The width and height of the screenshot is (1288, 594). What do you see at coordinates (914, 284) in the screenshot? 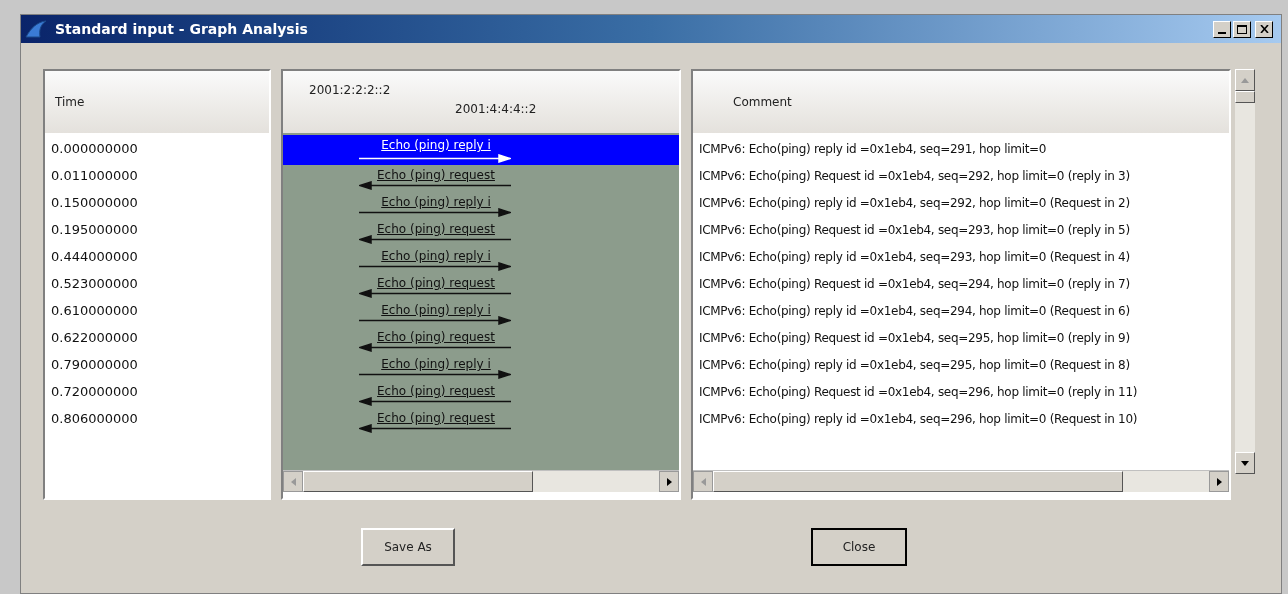
I see `comment-cell-text: ICMPv6: Echo(ping) Request id =0x1eb4, seq=294, hop limit=0 (reply in 7)` at bounding box center [914, 284].